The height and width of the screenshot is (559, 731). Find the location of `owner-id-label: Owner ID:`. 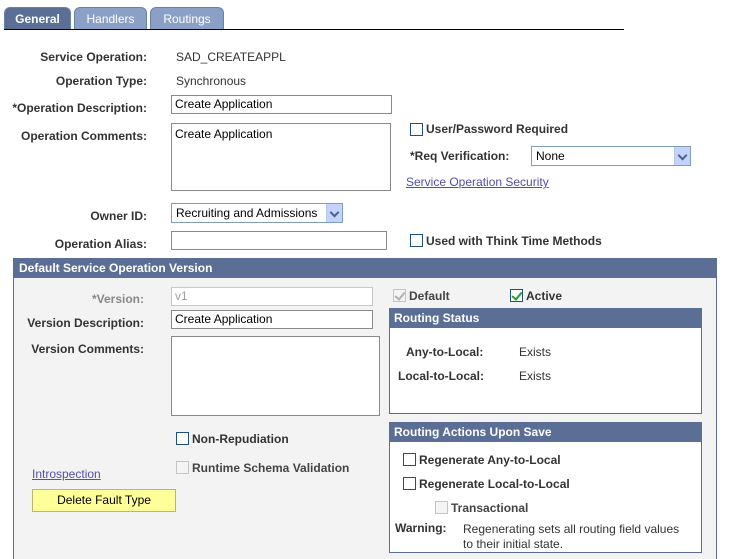

owner-id-label: Owner ID: is located at coordinates (118, 216).